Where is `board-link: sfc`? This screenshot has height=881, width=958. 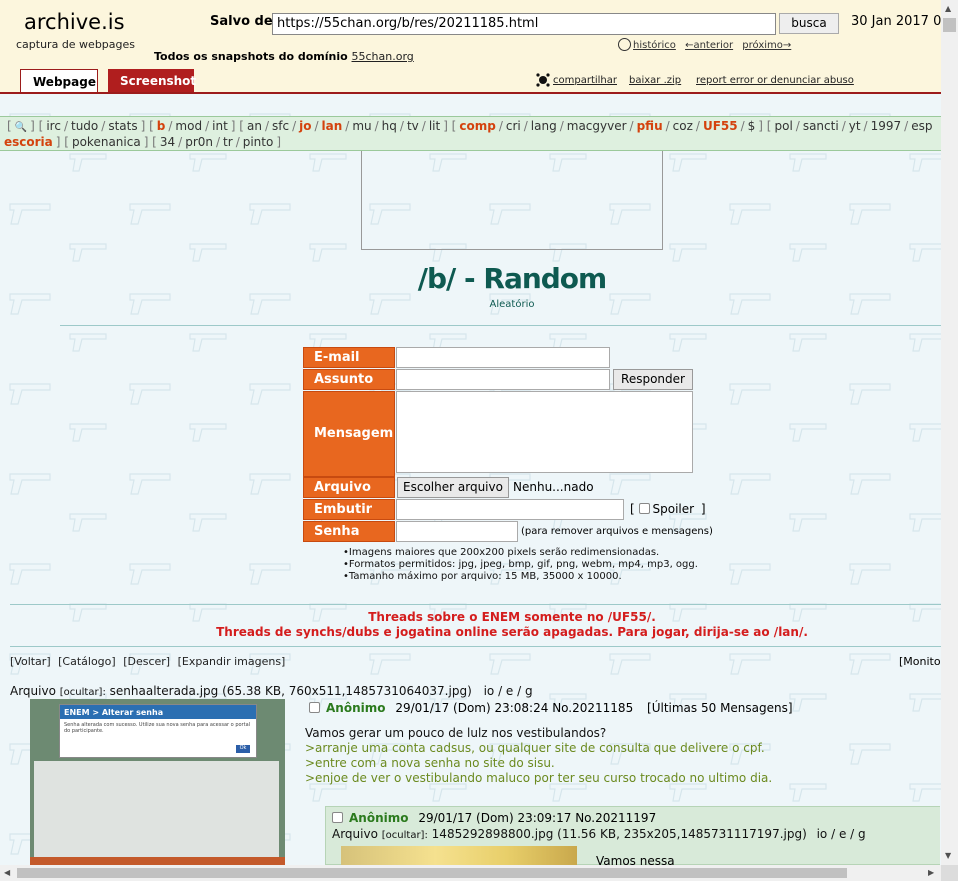
board-link: sfc is located at coordinates (280, 126).